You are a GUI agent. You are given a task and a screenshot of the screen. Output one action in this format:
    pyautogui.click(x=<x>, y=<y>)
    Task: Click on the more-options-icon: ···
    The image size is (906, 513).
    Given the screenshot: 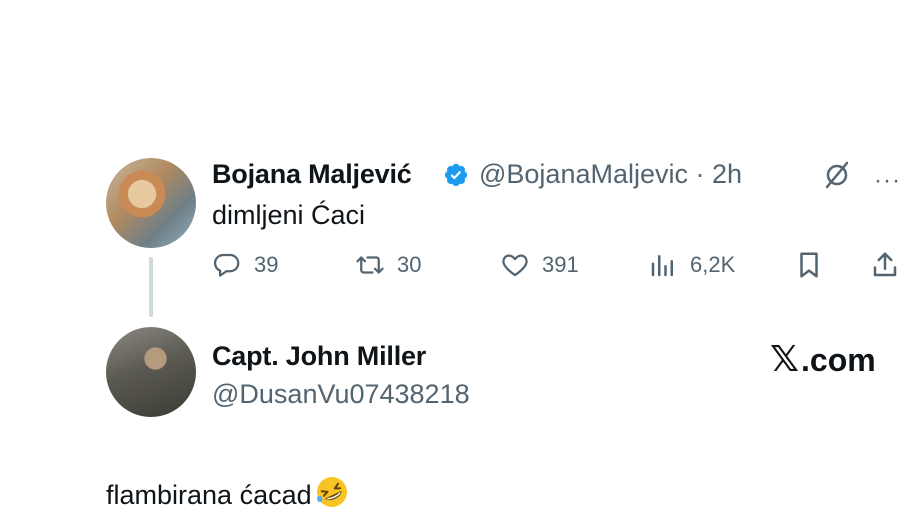 What is the action you would take?
    pyautogui.click(x=887, y=181)
    